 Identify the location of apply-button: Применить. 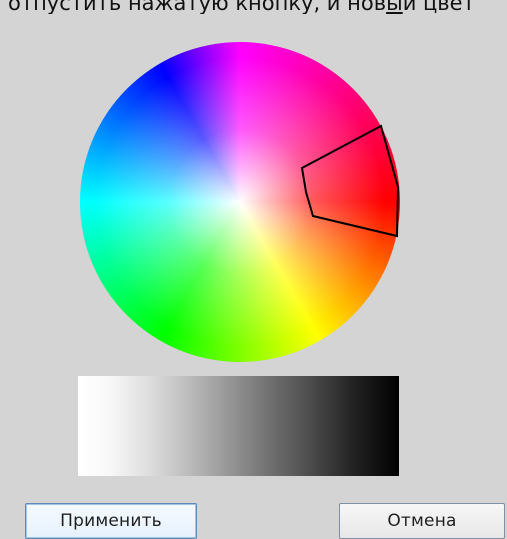
(111, 521).